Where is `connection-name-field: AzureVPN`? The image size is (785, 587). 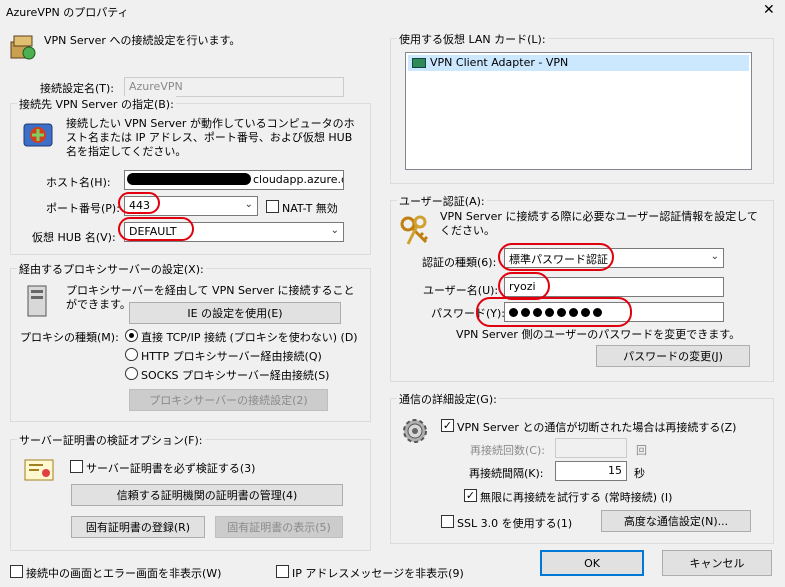
connection-name-field: AzureVPN is located at coordinates (234, 87).